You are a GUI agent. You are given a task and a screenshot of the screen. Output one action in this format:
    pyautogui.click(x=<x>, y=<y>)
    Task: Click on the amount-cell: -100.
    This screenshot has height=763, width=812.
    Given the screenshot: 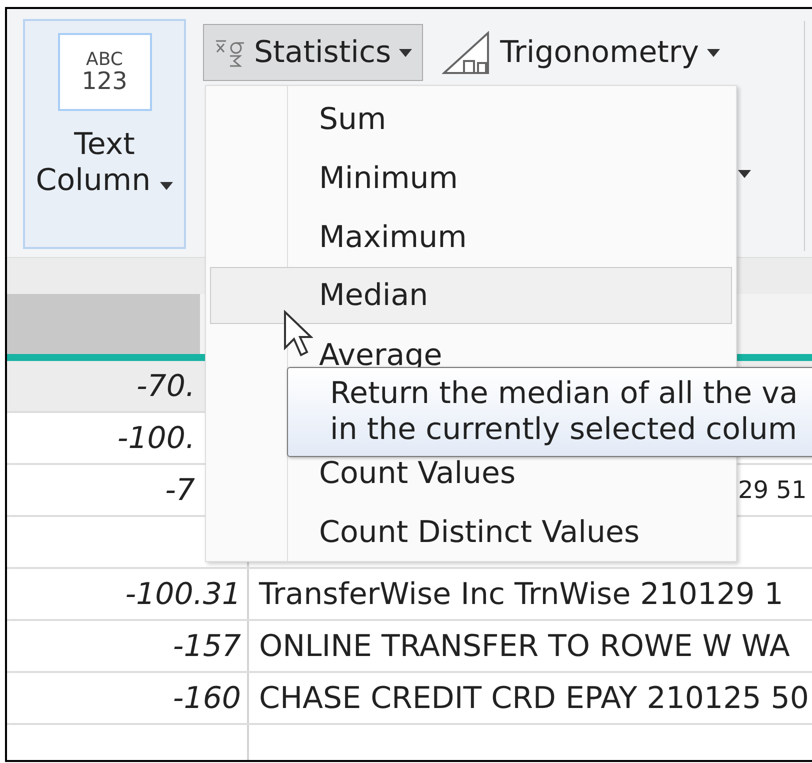 What is the action you would take?
    pyautogui.click(x=156, y=438)
    